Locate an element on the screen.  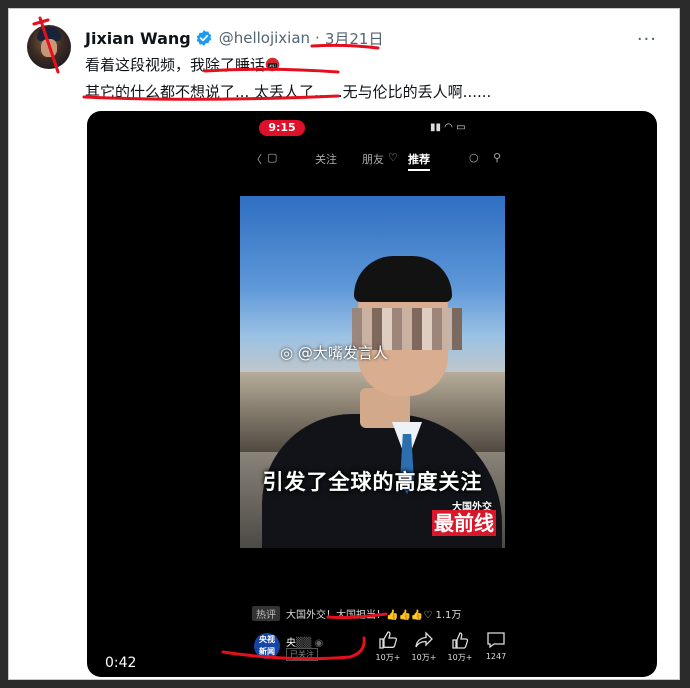
phone-status-time: 9:15 is located at coordinates (282, 128).